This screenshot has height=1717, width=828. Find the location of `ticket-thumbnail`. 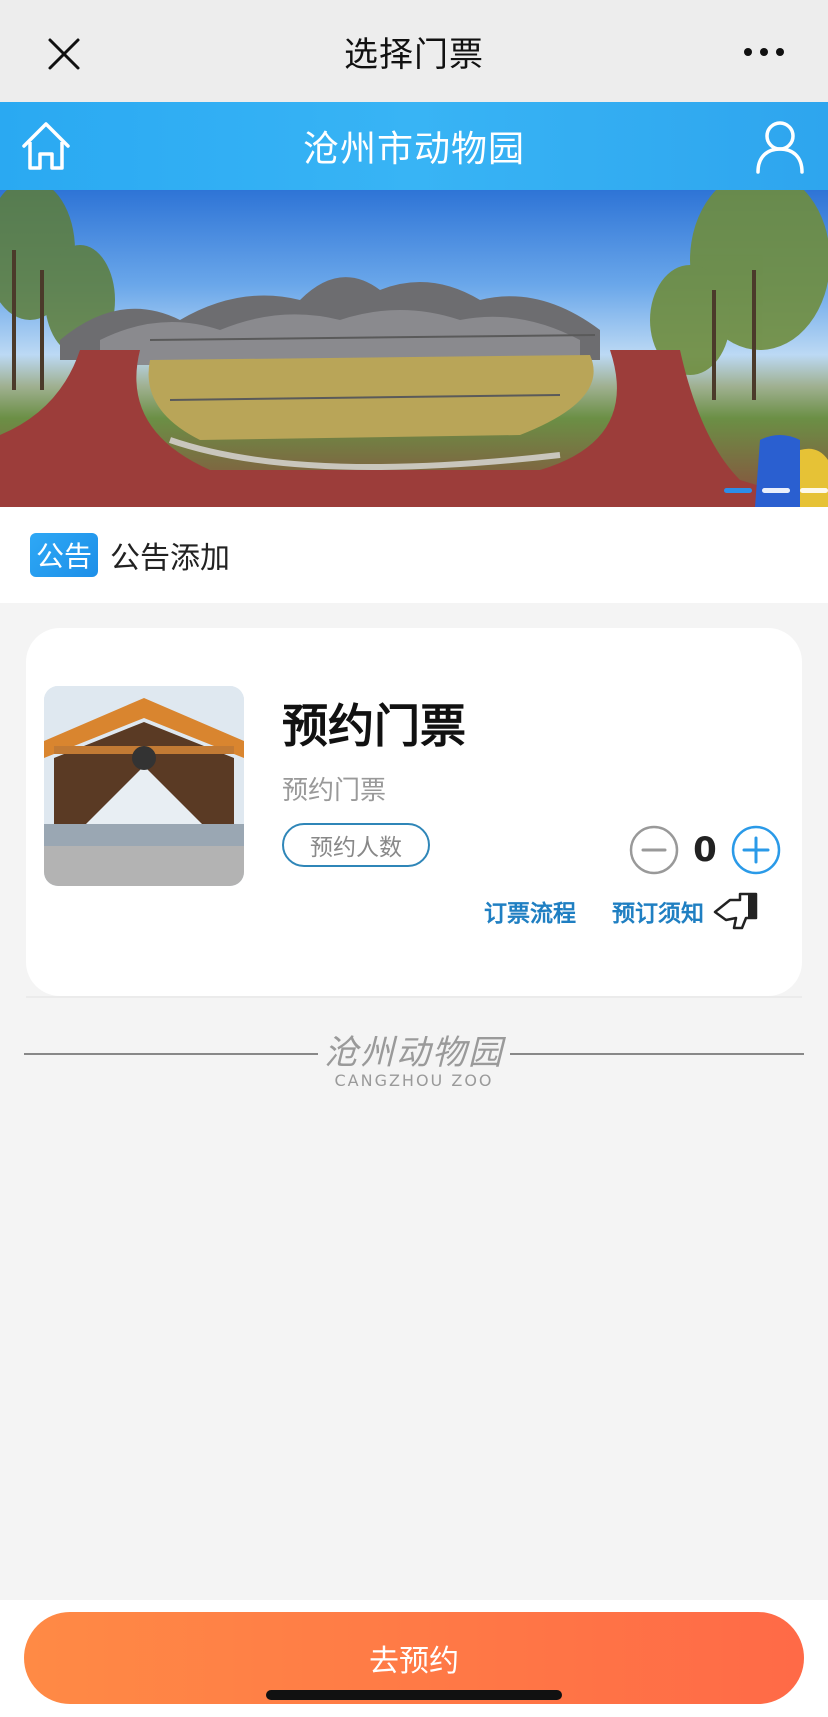

ticket-thumbnail is located at coordinates (144, 786).